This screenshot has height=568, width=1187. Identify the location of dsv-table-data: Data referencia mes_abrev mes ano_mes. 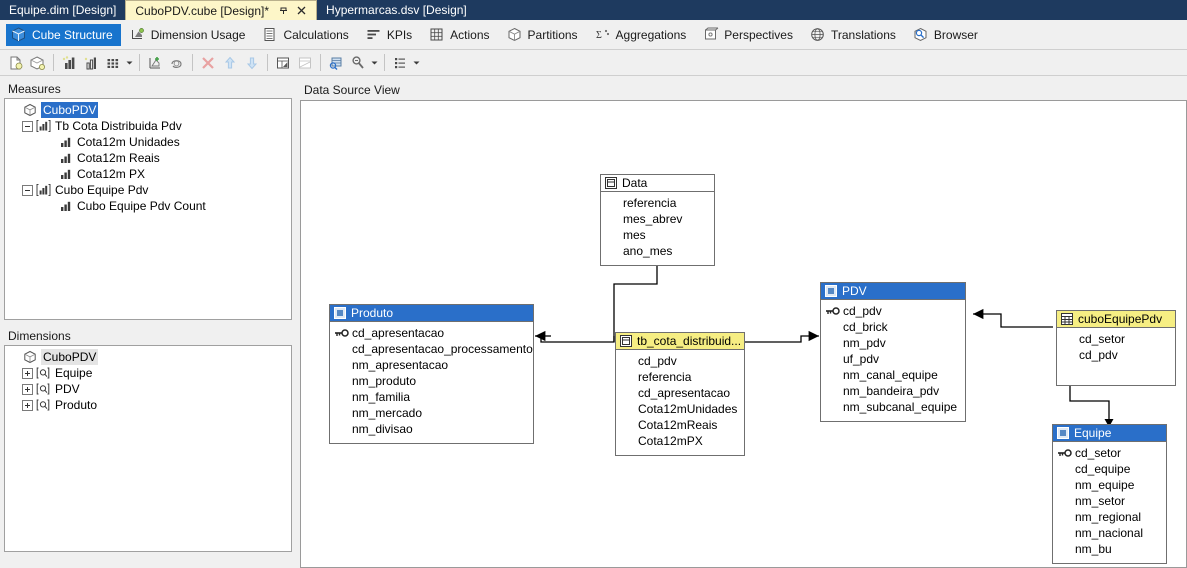
(657, 220).